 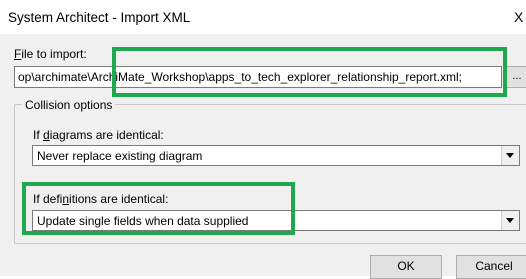 I want to click on collision-options-title: Collision options, so click(x=69, y=105).